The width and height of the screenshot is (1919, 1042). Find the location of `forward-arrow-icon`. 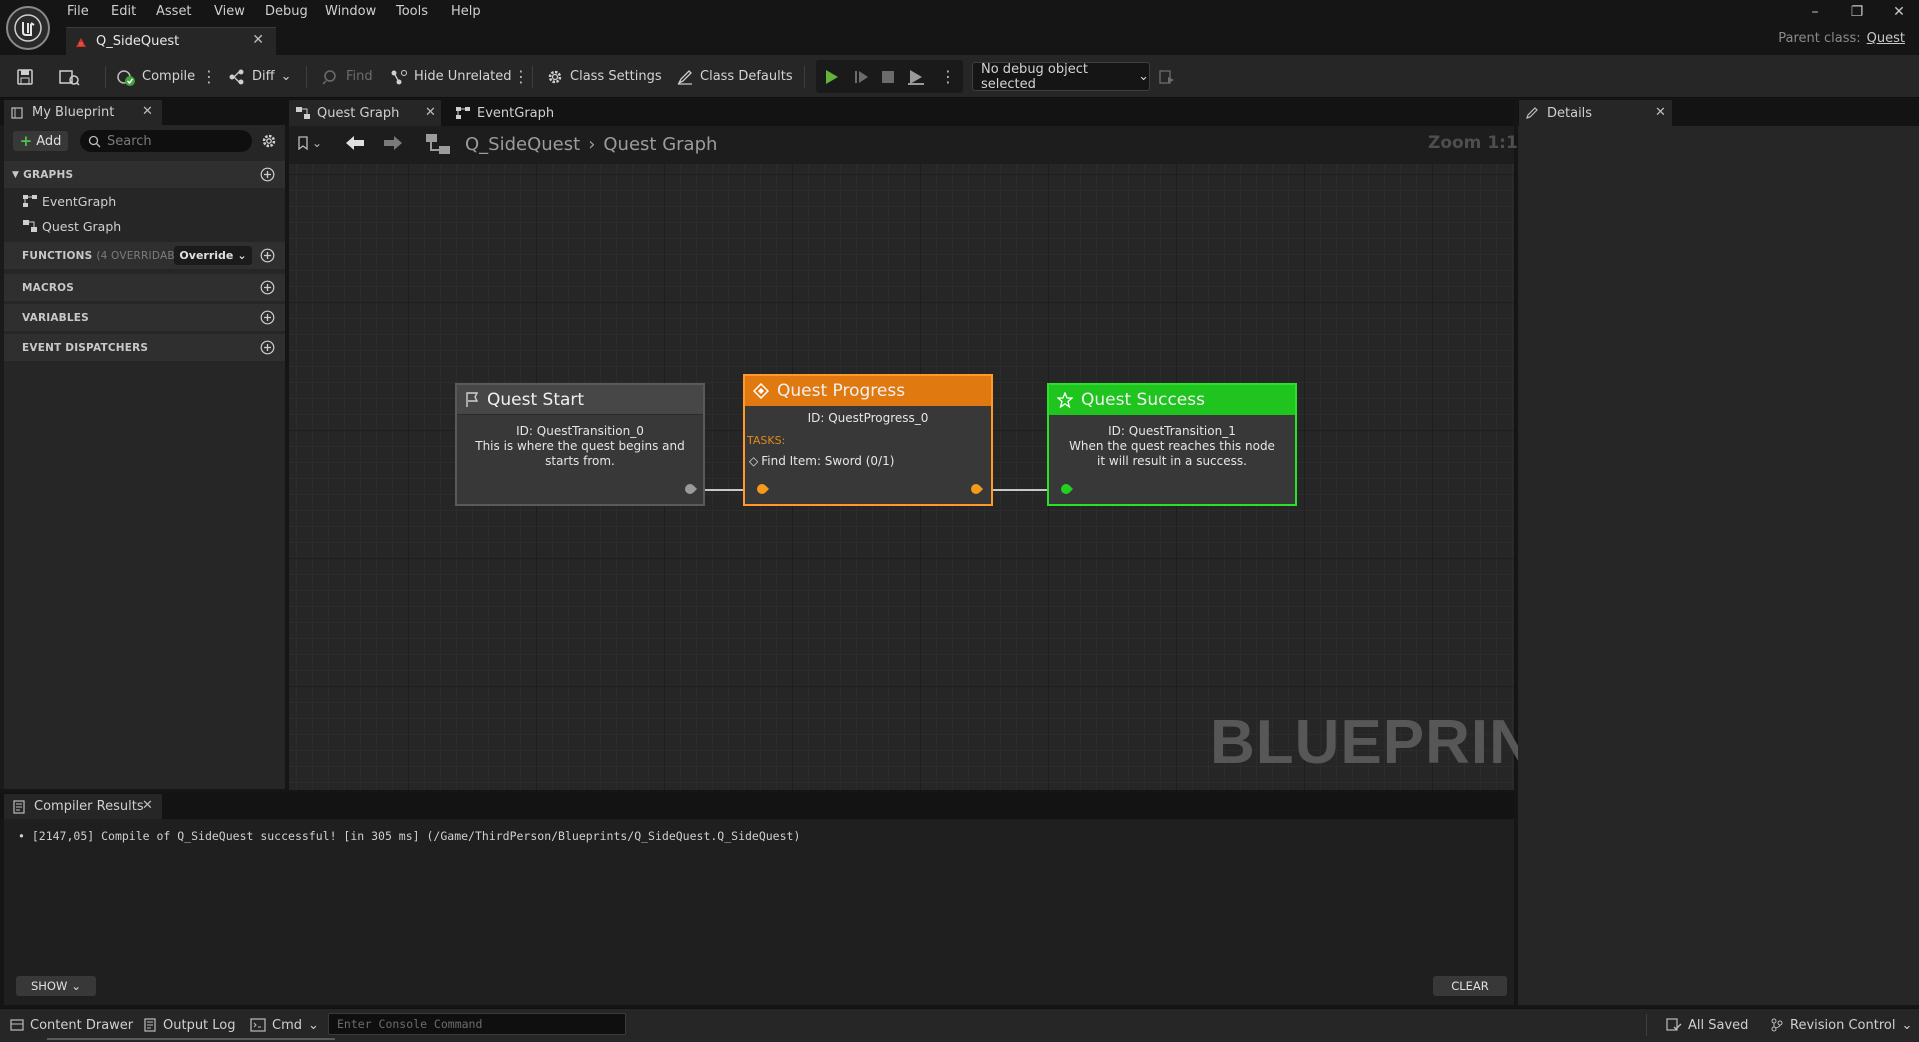

forward-arrow-icon is located at coordinates (393, 143).